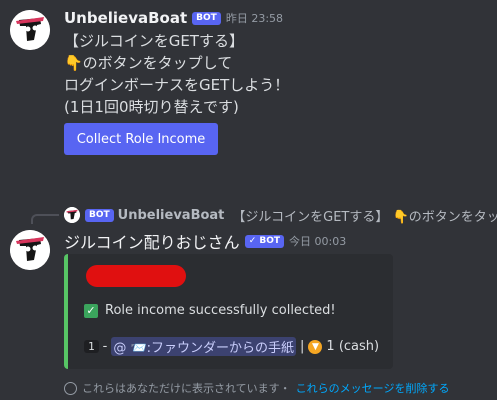  Describe the element at coordinates (91, 346) in the screenshot. I see `index-code: 1` at that location.